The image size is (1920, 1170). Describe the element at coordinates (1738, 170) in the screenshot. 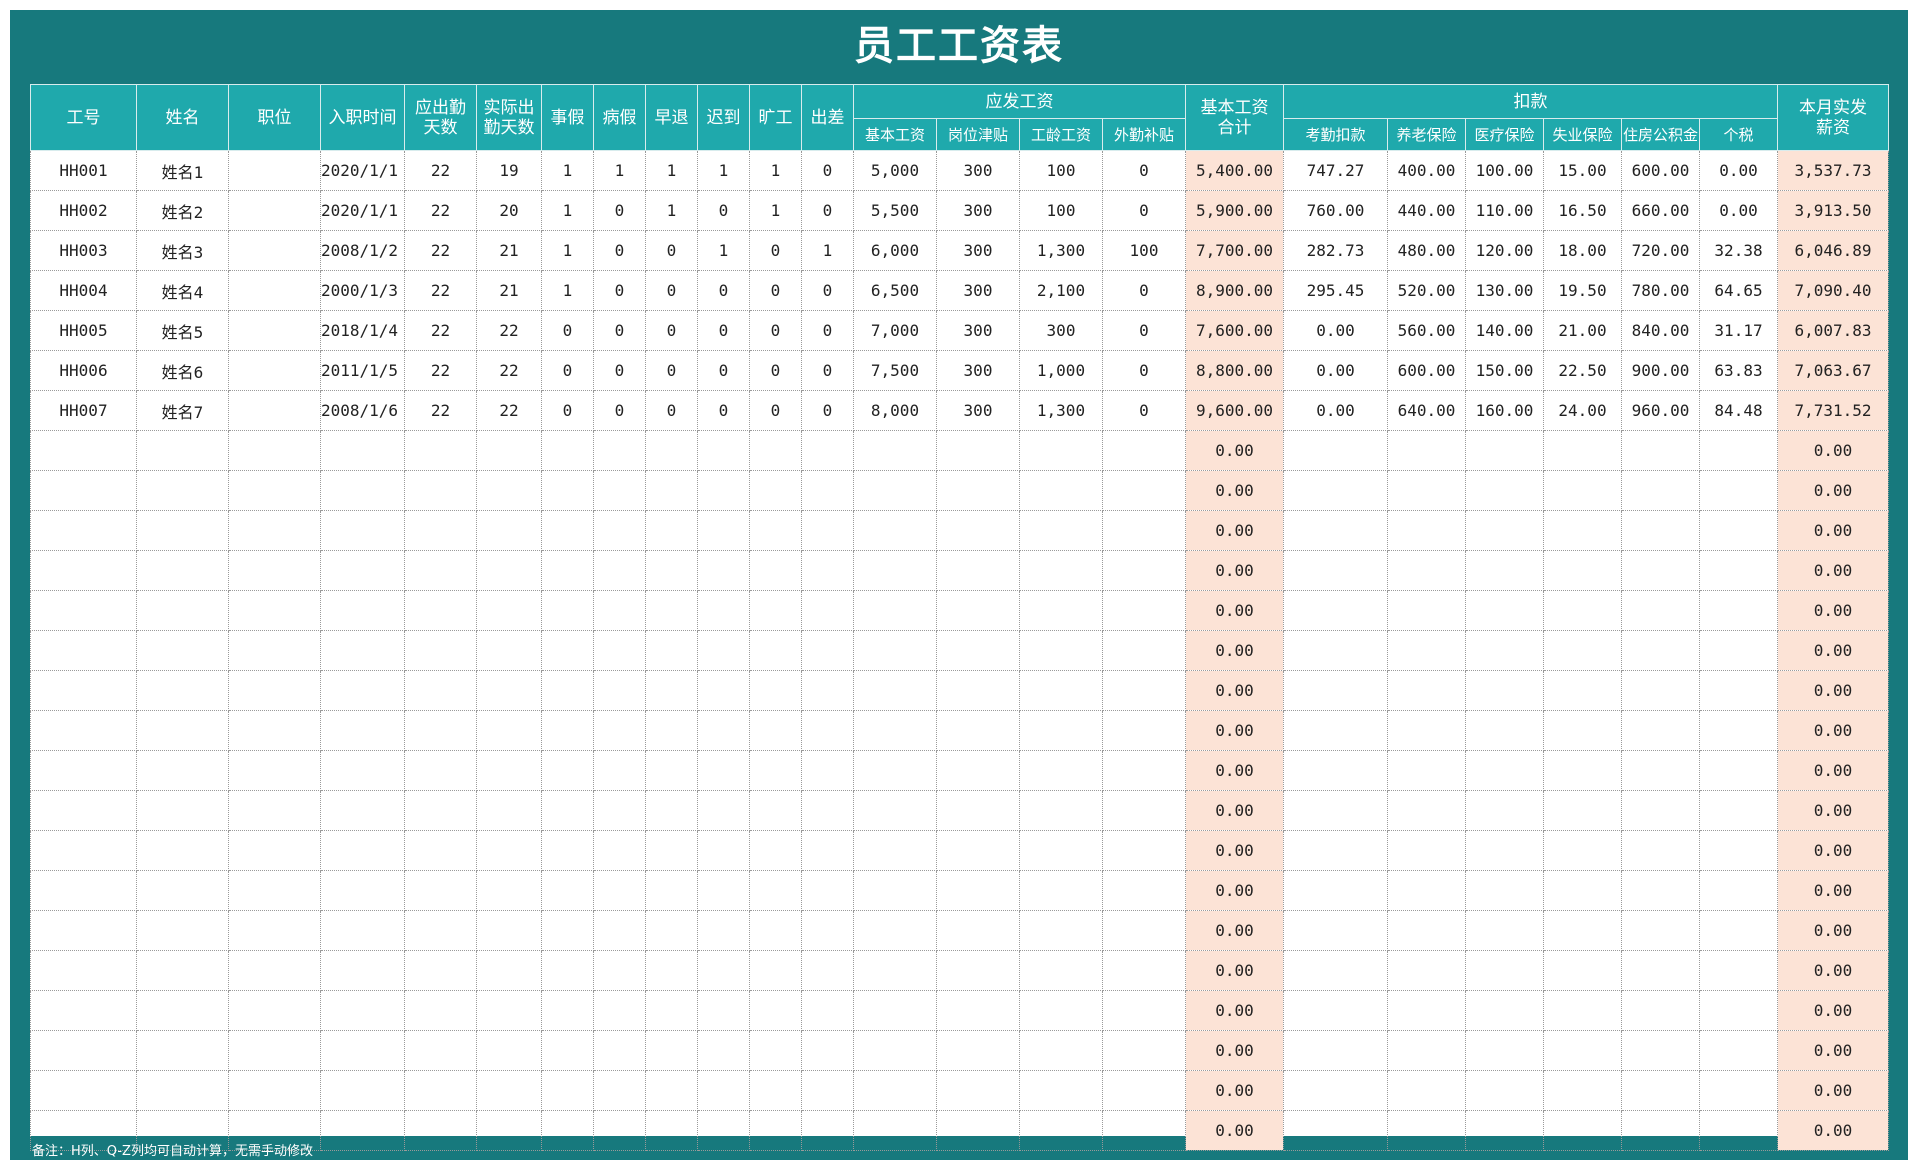

I see `cell-tax: 0.00` at that location.